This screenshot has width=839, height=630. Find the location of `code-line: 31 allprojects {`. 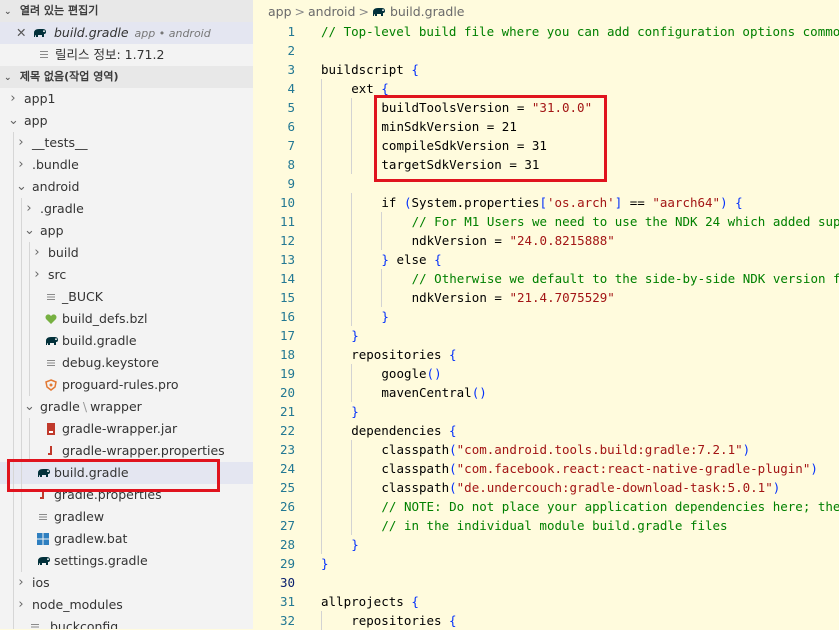

code-line: 31 allprojects { is located at coordinates (546, 601).